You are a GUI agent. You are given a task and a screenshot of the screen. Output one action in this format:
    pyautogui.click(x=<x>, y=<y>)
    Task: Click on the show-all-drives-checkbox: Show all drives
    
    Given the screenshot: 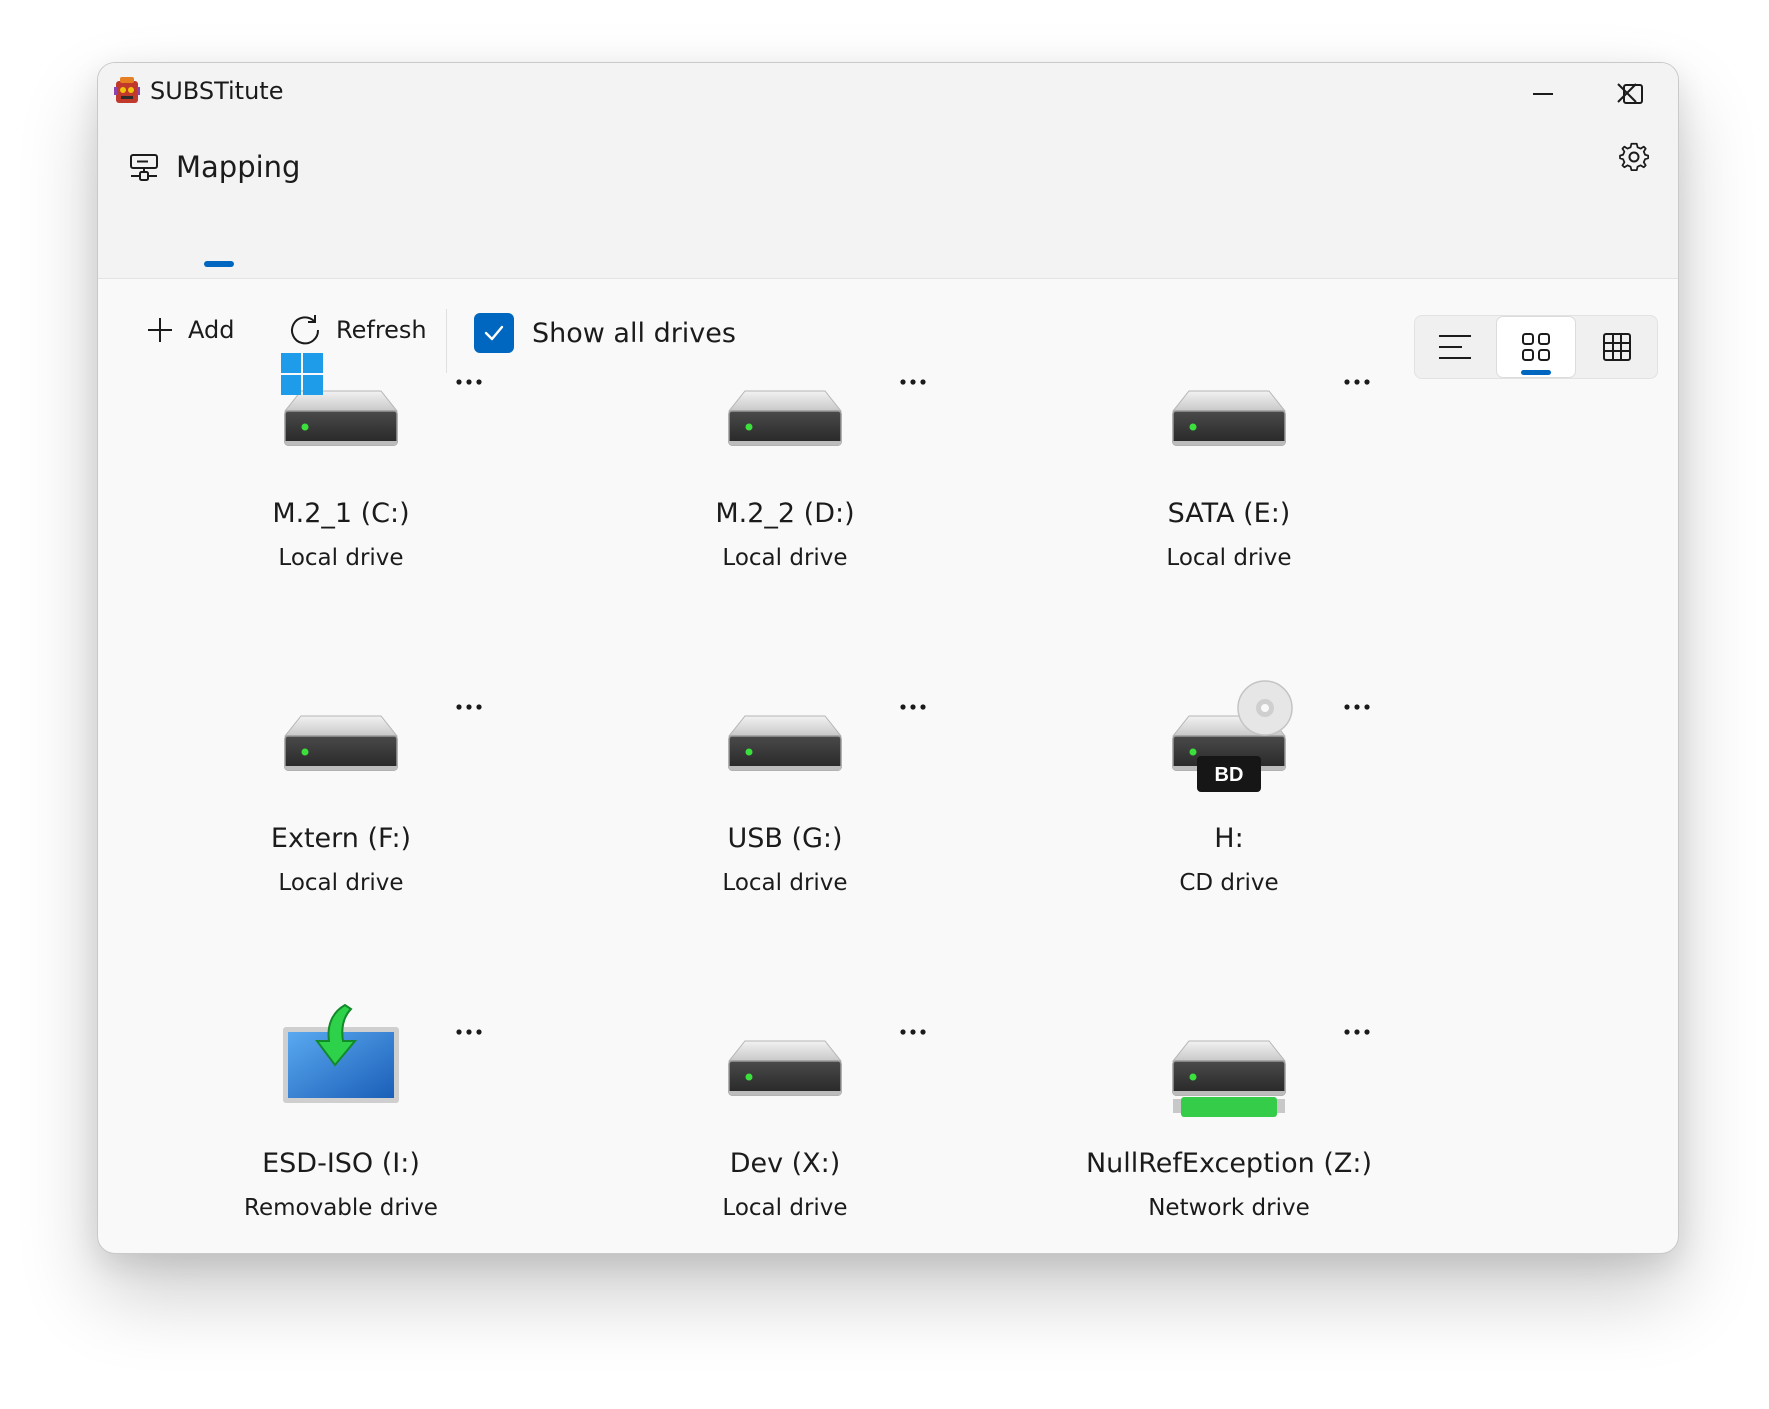 What is the action you would take?
    pyautogui.click(x=605, y=333)
    